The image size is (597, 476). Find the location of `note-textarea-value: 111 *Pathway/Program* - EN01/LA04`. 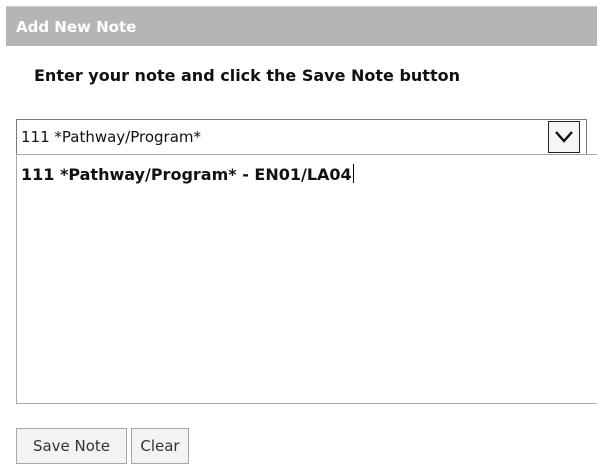

note-textarea-value: 111 *Pathway/Program* - EN01/LA04 is located at coordinates (187, 174).